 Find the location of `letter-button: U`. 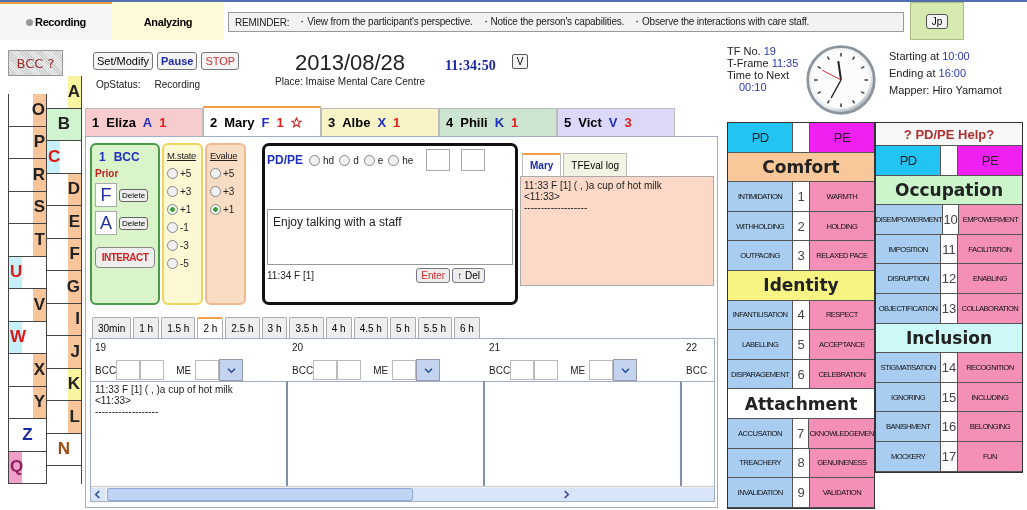

letter-button: U is located at coordinates (27, 272).